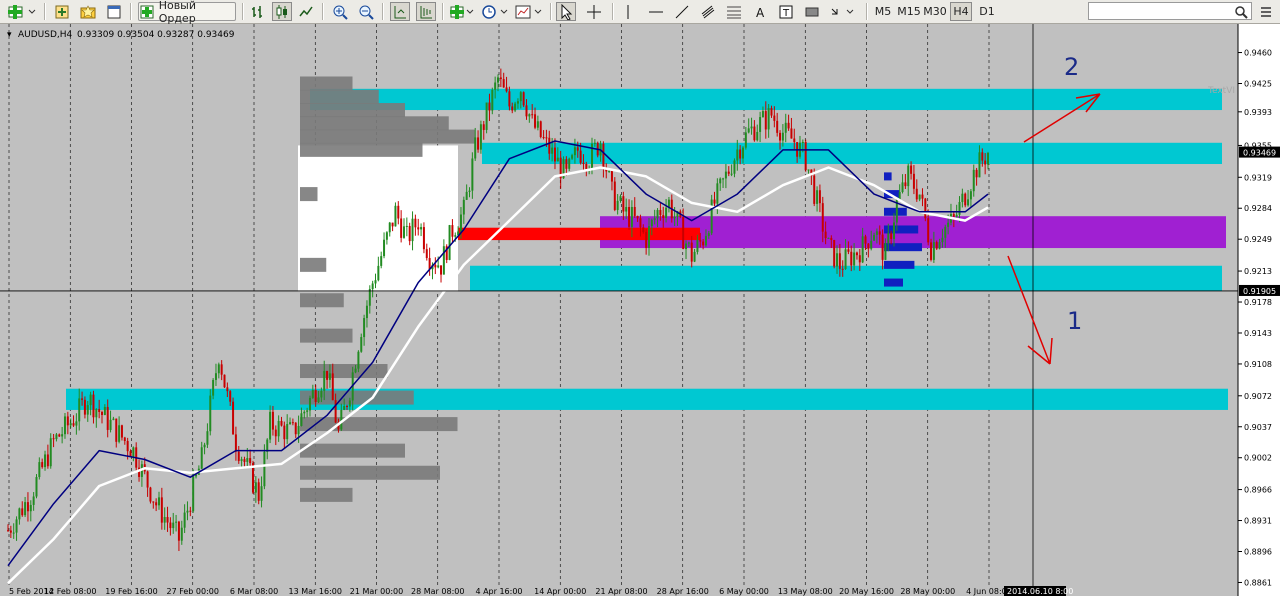 The width and height of the screenshot is (1280, 596). What do you see at coordinates (961, 11) in the screenshot?
I see `timeframe-h4: H4` at bounding box center [961, 11].